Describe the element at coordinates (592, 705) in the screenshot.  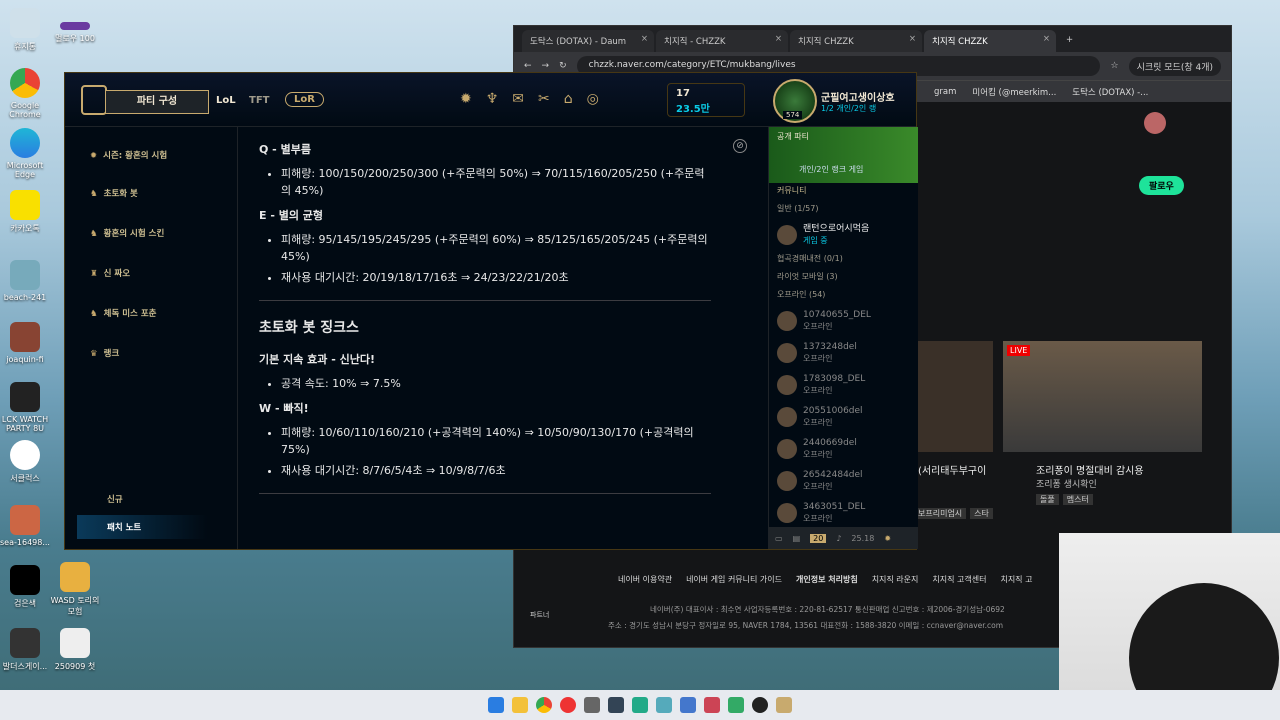
I see `calculator-icon` at that location.